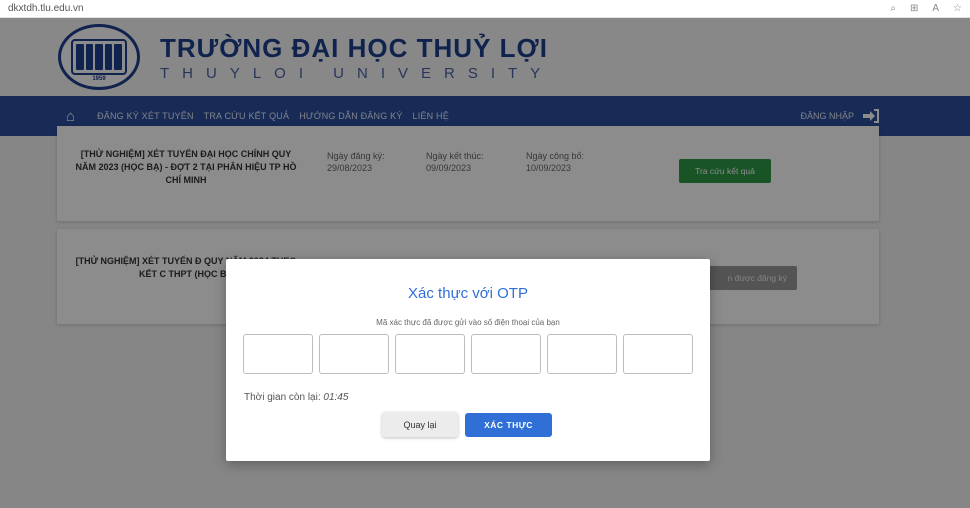 This screenshot has width=970, height=508. I want to click on dialog-title: Xác thực với OTP, so click(468, 293).